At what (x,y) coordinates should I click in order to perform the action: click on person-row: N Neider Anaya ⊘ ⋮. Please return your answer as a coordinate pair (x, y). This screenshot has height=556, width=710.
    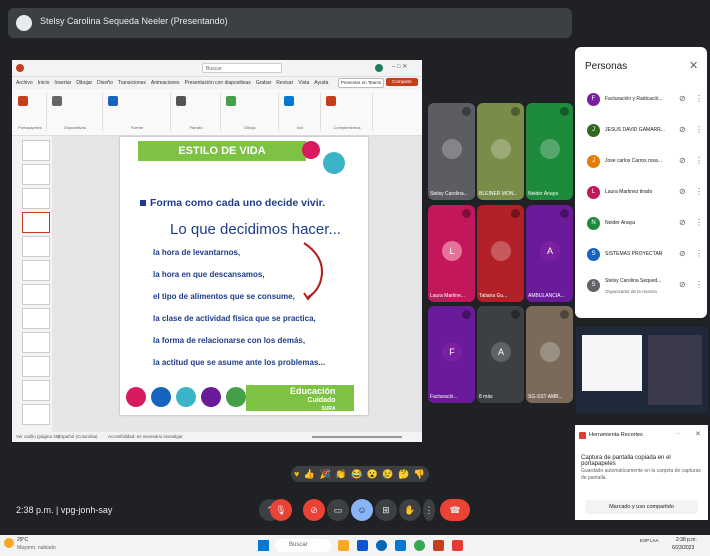
    Looking at the image, I should click on (645, 225).